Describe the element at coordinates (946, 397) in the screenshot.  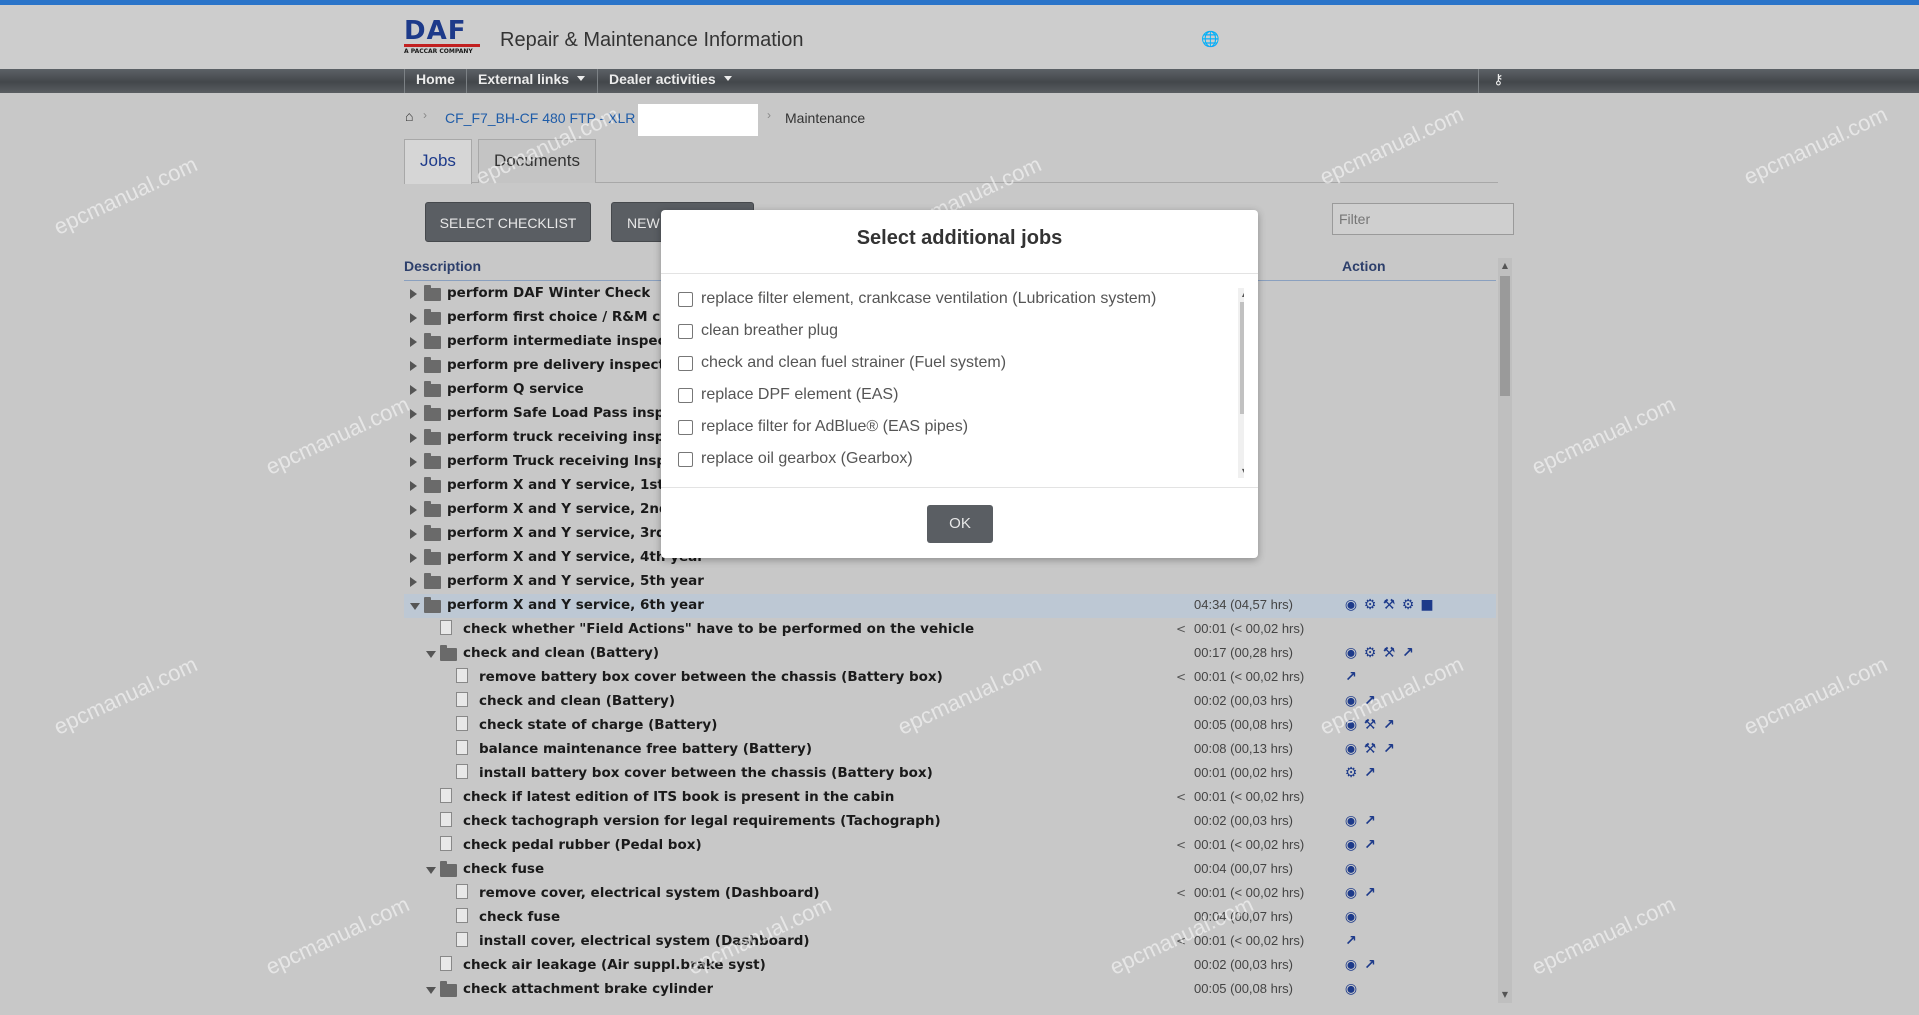
I see `additional-job-item: replace DPF element (EAS)` at that location.